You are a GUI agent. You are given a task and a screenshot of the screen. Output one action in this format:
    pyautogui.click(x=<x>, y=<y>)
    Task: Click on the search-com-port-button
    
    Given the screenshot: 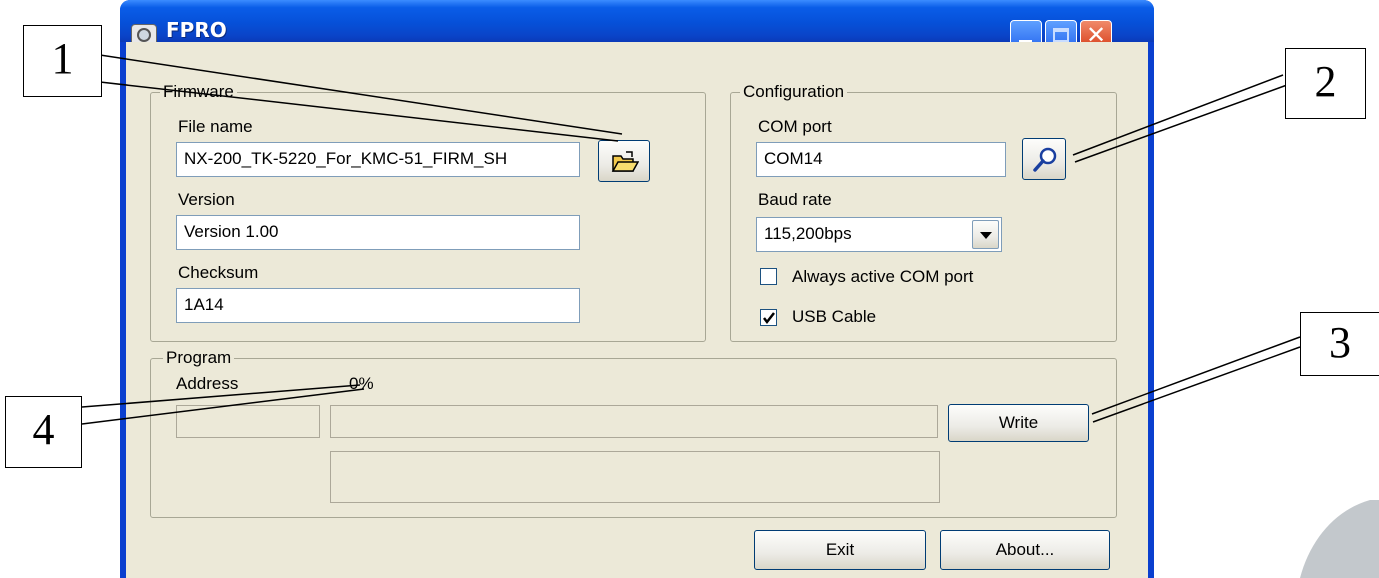 What is the action you would take?
    pyautogui.click(x=1044, y=159)
    